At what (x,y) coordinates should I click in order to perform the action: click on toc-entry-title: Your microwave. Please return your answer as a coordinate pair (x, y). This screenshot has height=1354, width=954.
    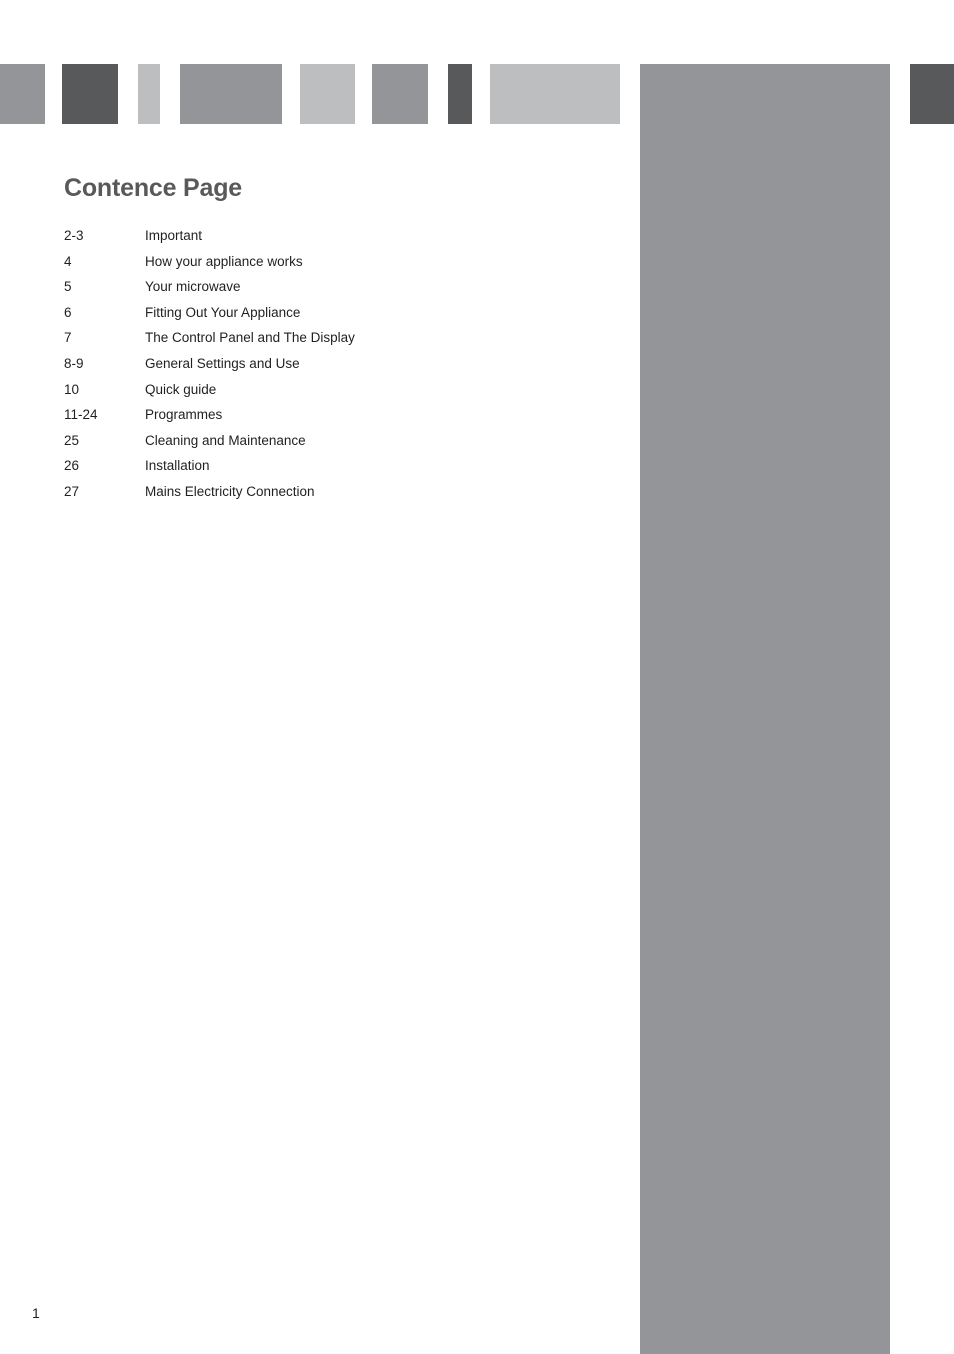
    Looking at the image, I should click on (193, 287).